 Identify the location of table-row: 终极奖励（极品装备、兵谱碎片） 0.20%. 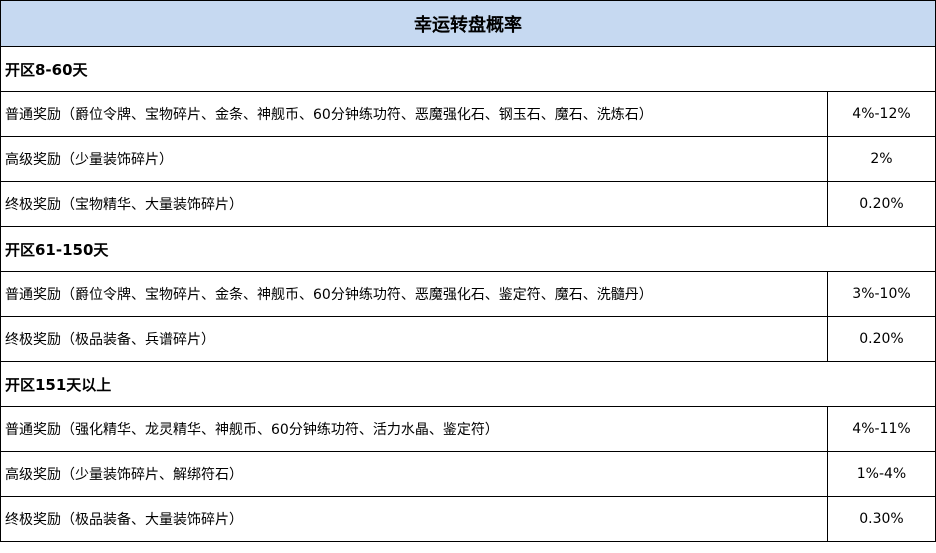
(468, 339).